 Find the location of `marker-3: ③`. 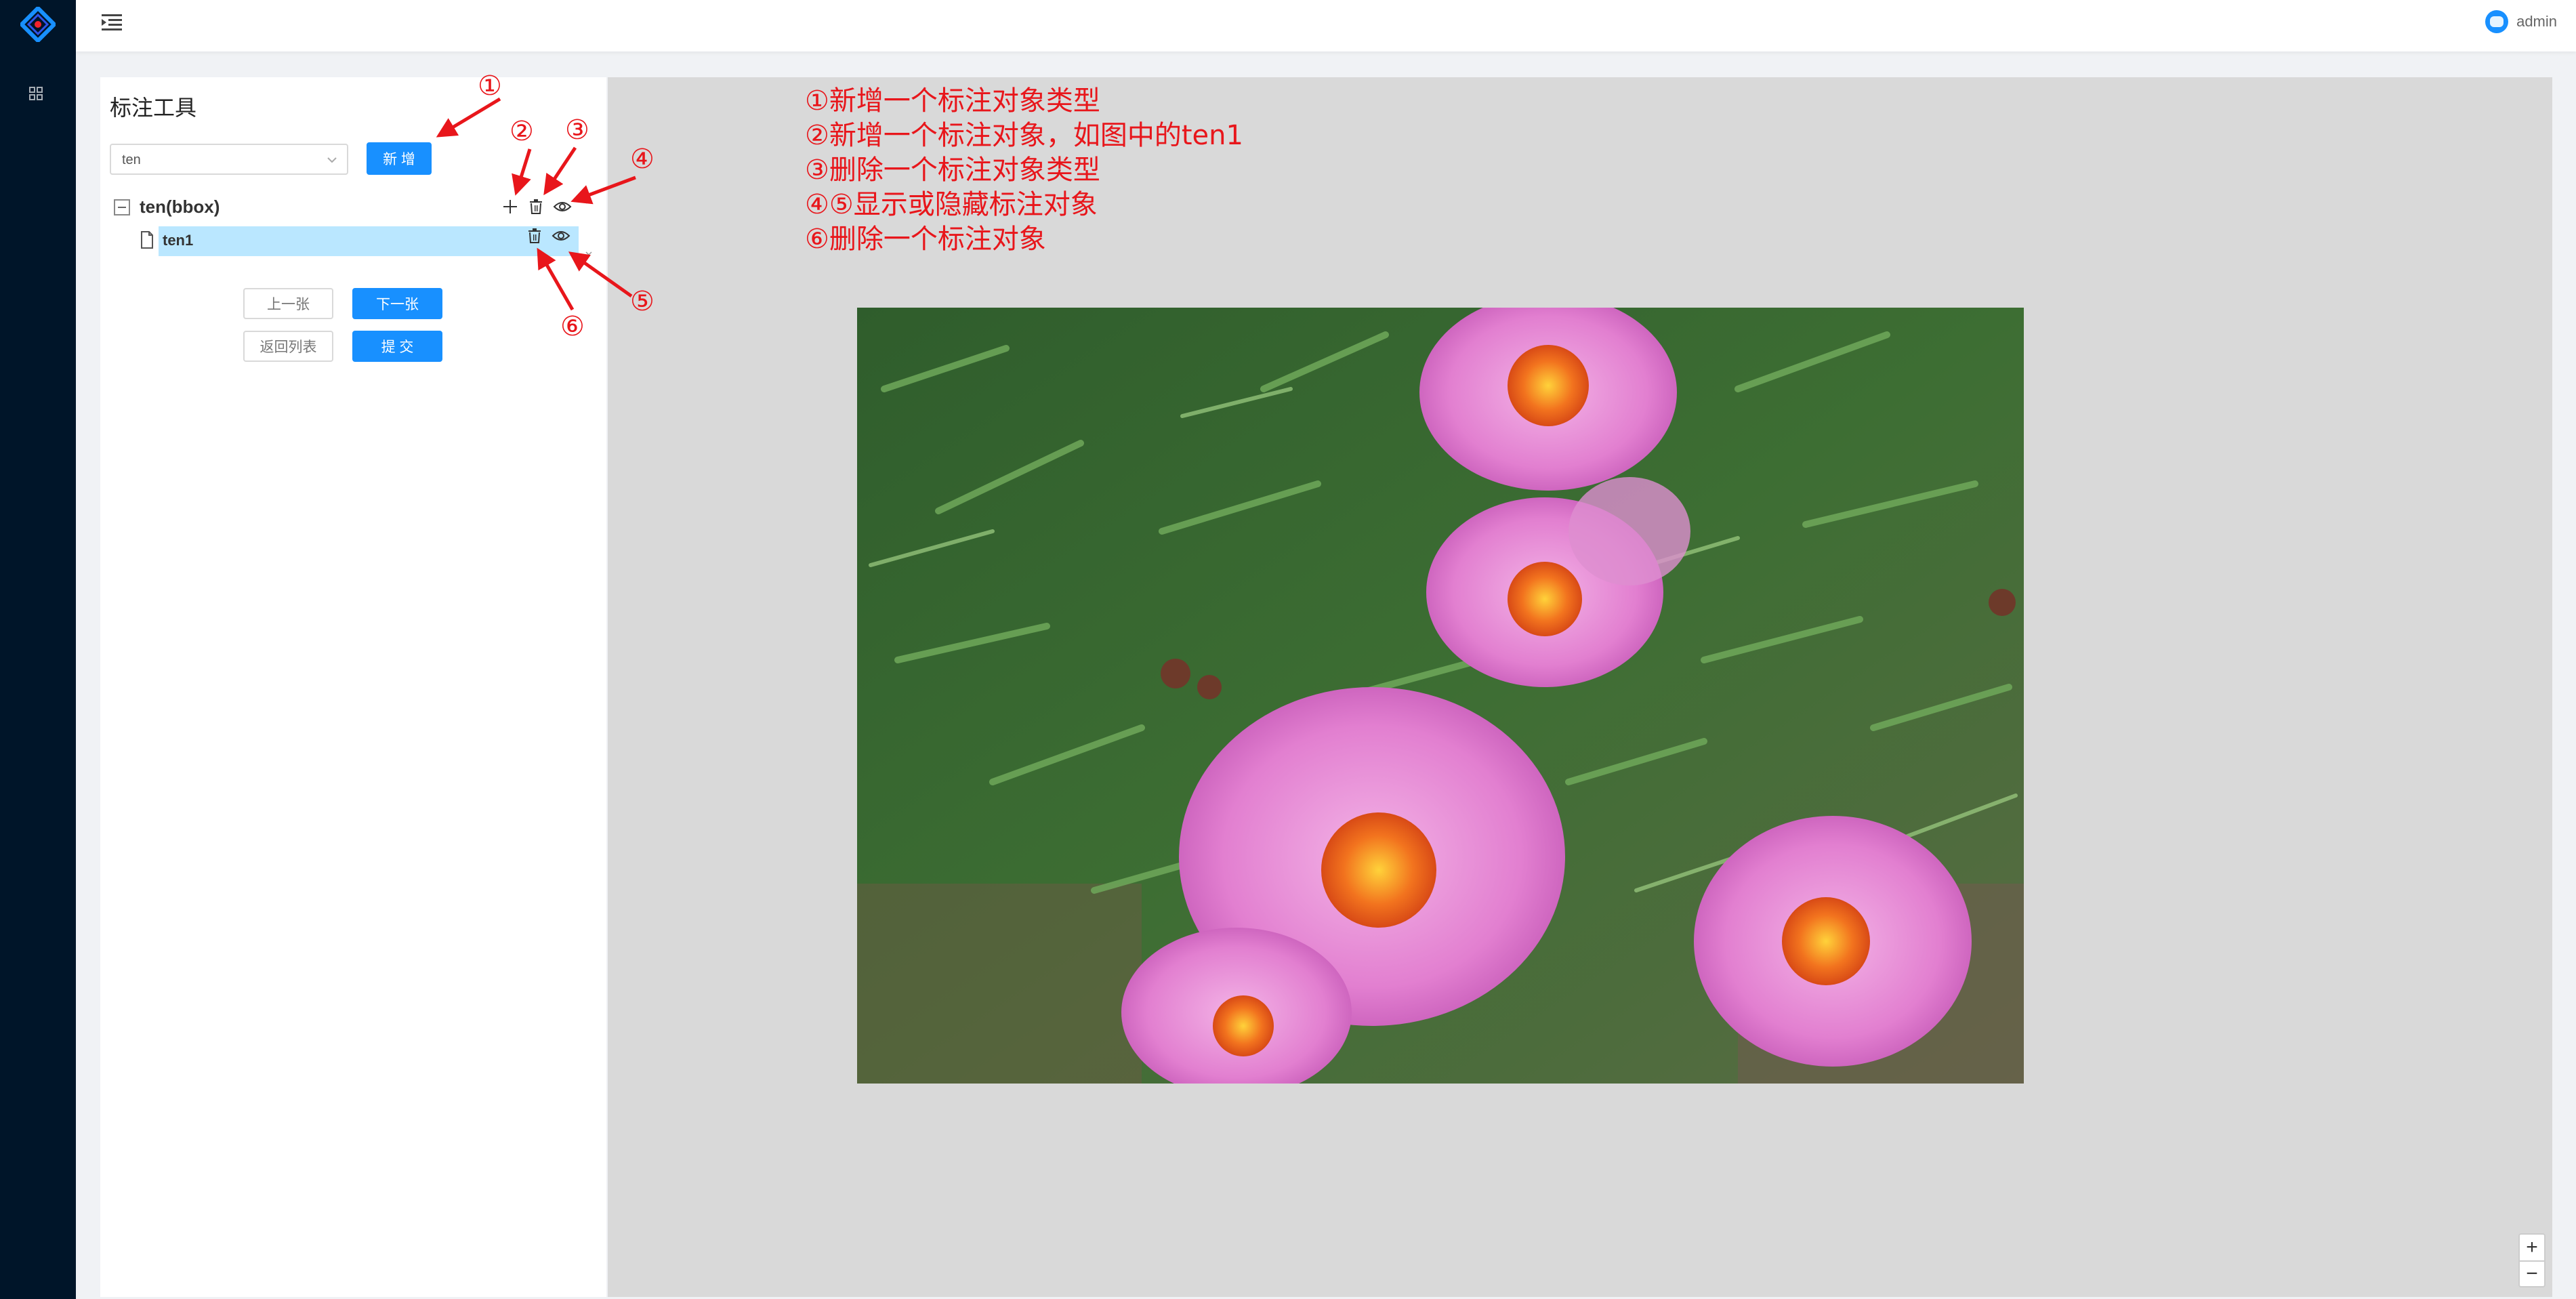

marker-3: ③ is located at coordinates (577, 130).